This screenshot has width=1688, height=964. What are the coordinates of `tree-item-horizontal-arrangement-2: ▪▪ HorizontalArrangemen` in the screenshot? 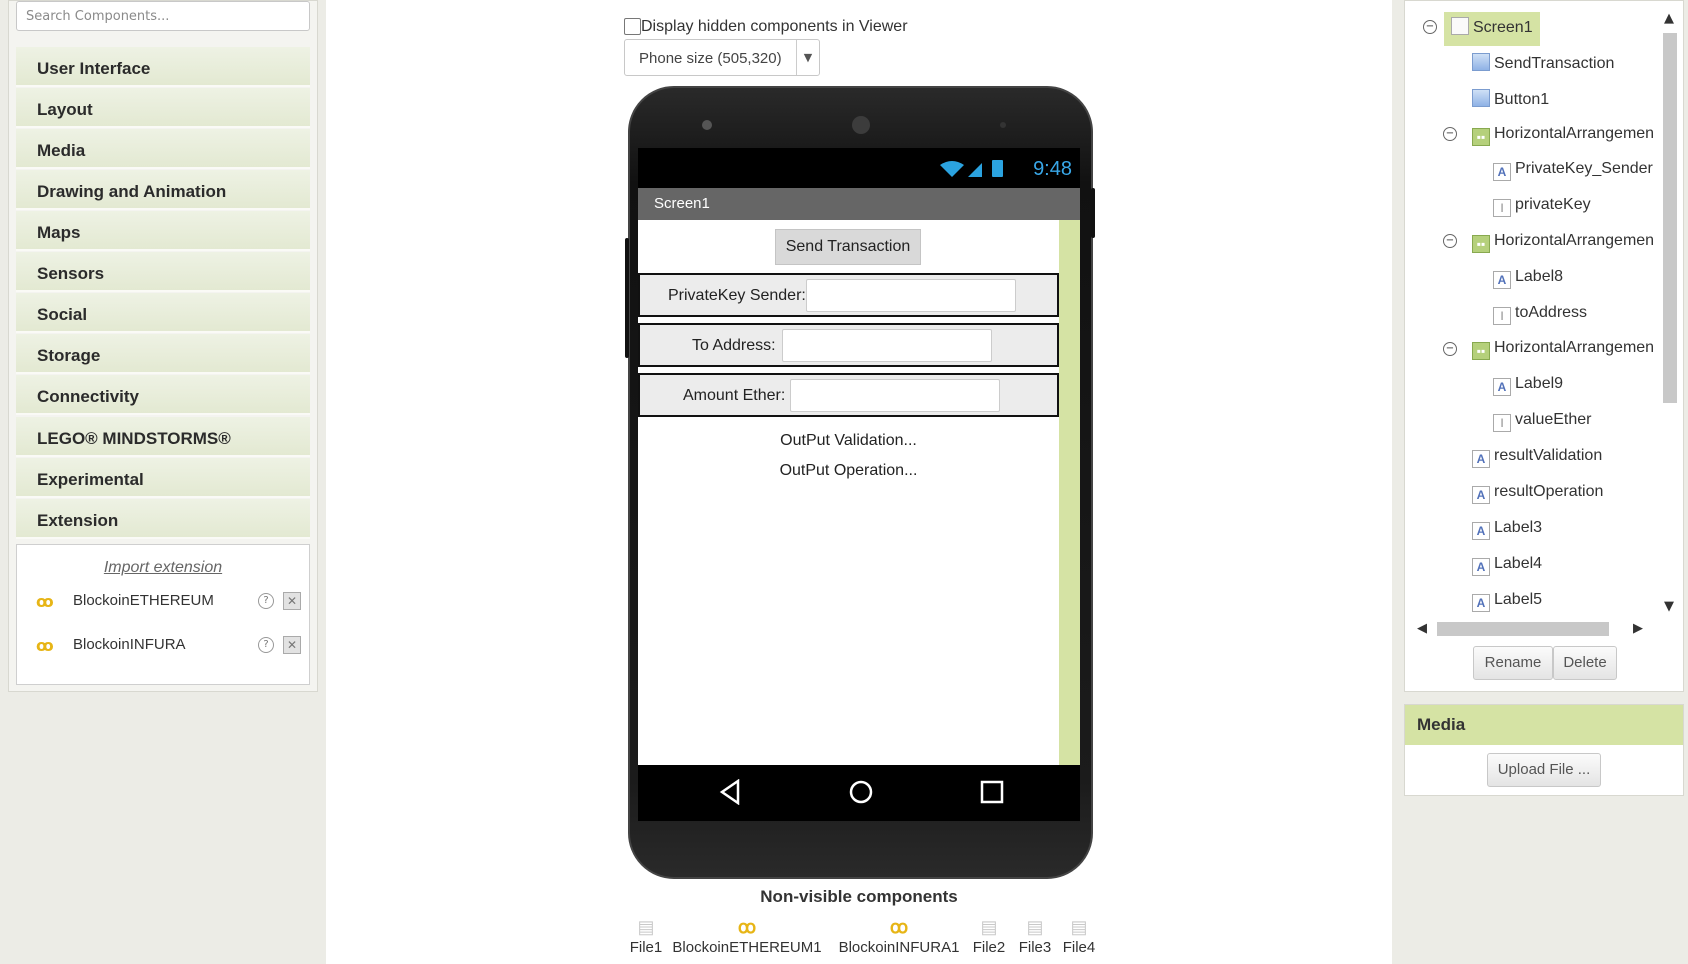 It's located at (1563, 247).